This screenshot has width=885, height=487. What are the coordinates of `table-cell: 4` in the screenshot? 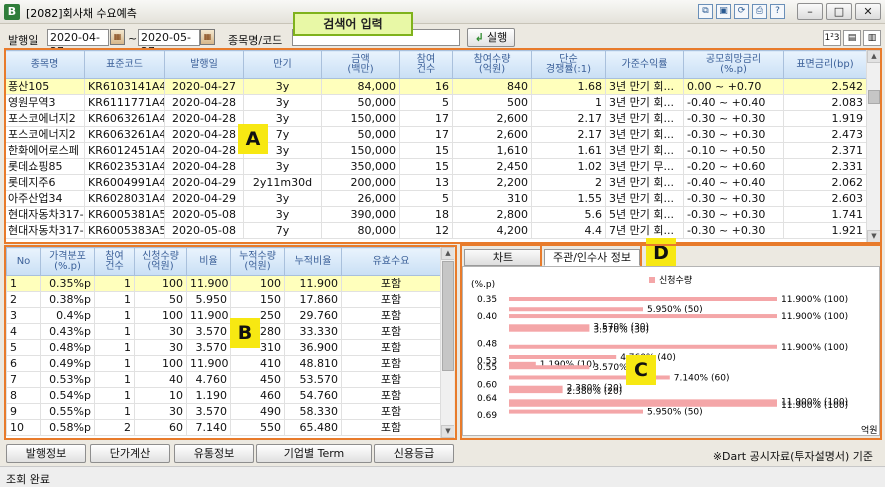 It's located at (23, 331).